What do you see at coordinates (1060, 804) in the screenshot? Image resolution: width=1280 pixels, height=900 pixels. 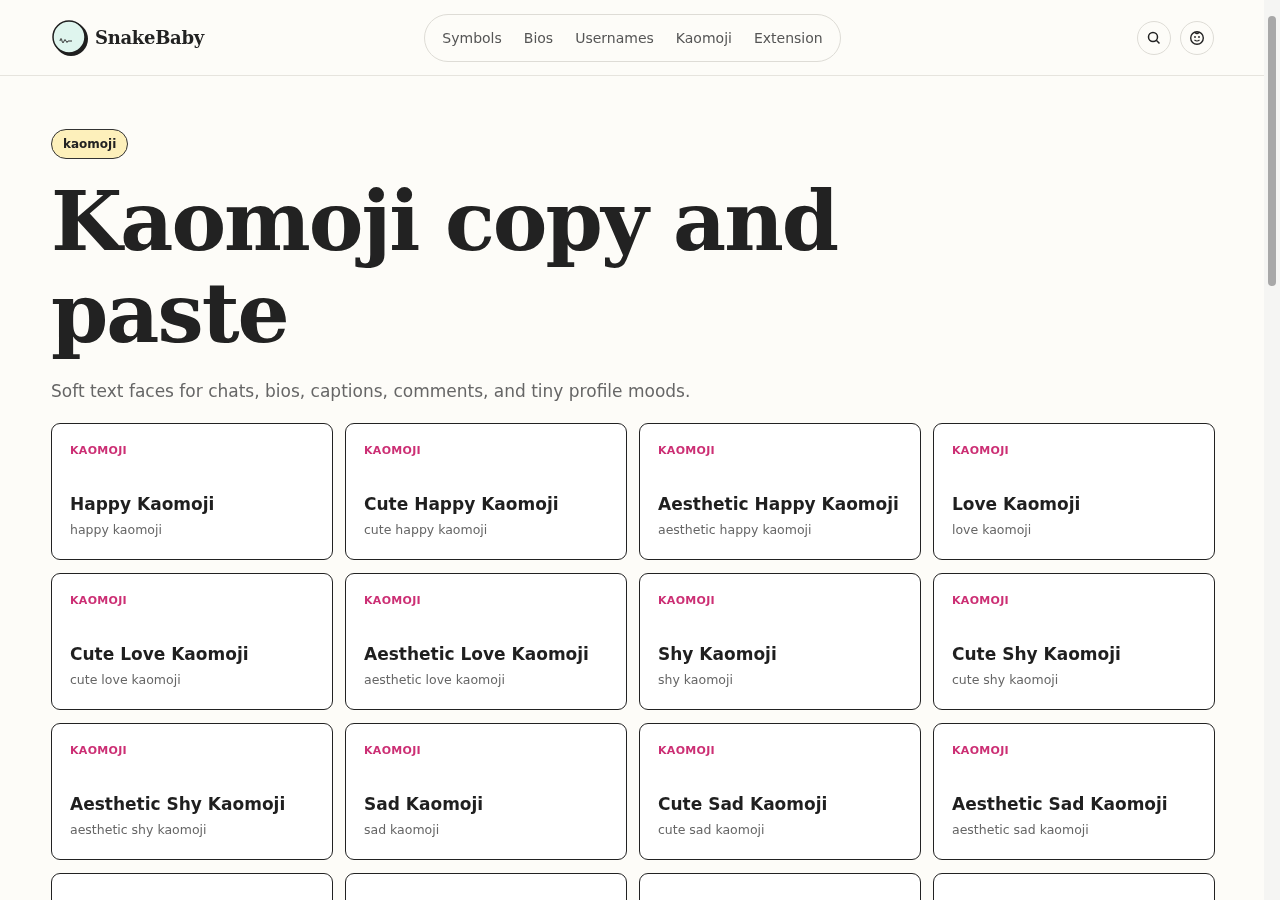 I see `card-title: Aesthetic Sad Kaomoji` at bounding box center [1060, 804].